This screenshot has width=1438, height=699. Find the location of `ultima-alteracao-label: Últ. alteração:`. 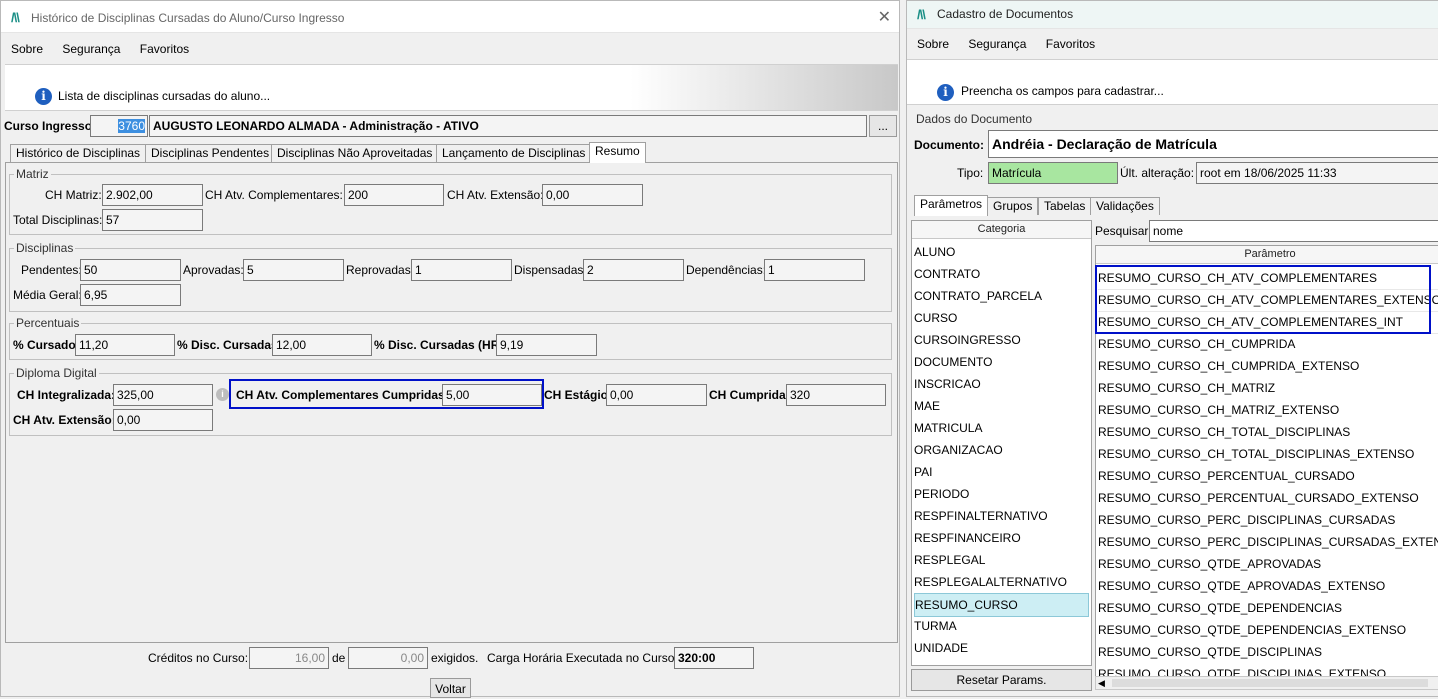

ultima-alteracao-label: Últ. alteração: is located at coordinates (1157, 173).